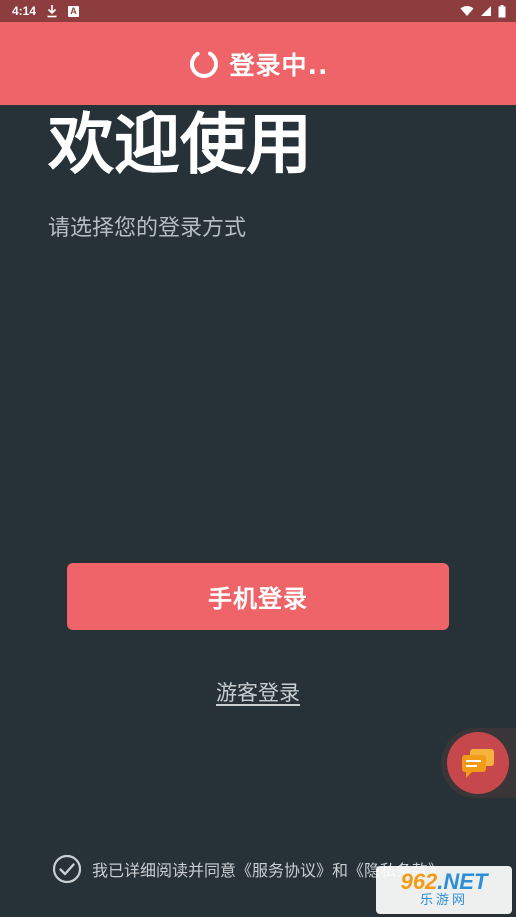 This screenshot has width=516, height=917. I want to click on watermark-brand: 962.NET, so click(444, 882).